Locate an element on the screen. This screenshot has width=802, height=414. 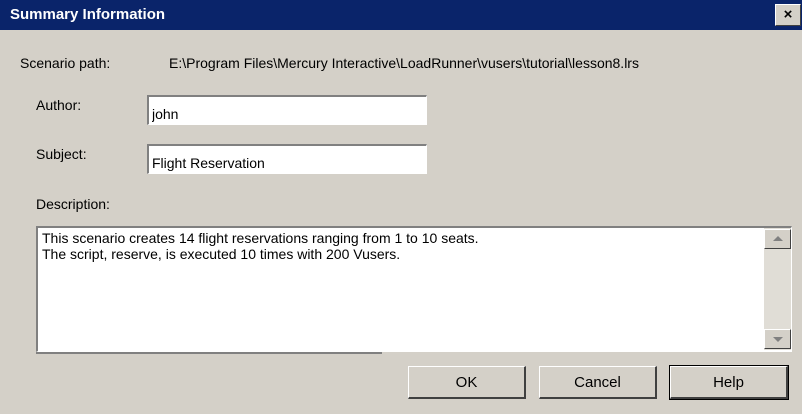
close-icon: × is located at coordinates (788, 14).